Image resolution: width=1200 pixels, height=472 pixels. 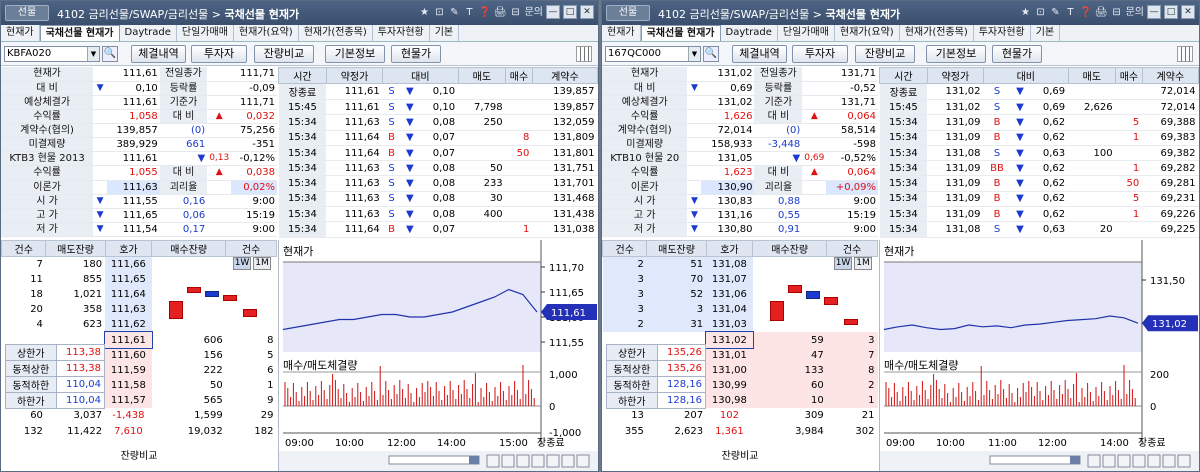 What do you see at coordinates (740, 145) in the screenshot?
I see `info-row: 미결제량 158,933 -3,448 -598` at bounding box center [740, 145].